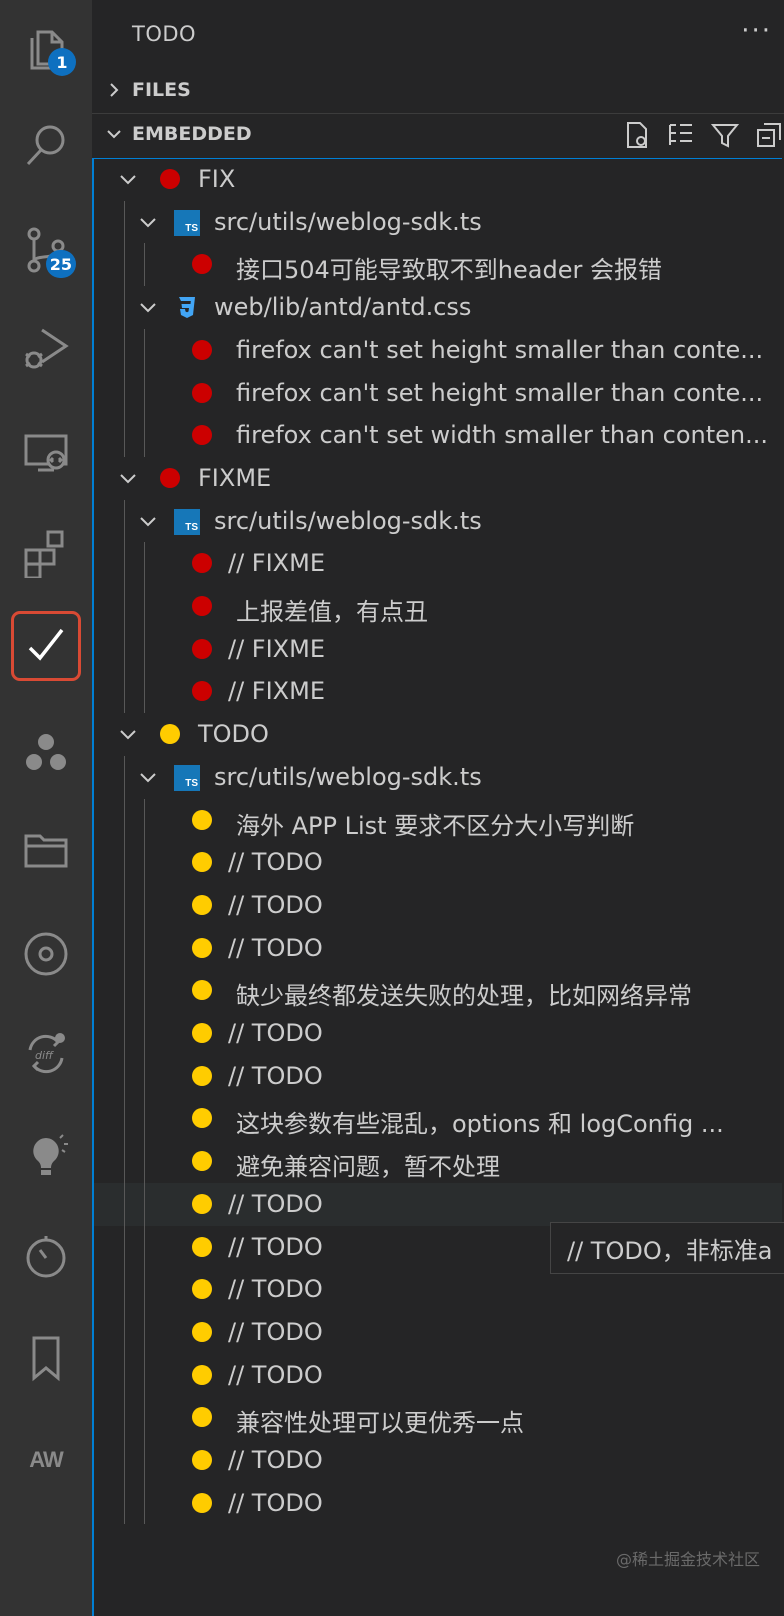 Image resolution: width=784 pixels, height=1616 pixels. What do you see at coordinates (161, 90) in the screenshot?
I see `files-section-label: FILES` at bounding box center [161, 90].